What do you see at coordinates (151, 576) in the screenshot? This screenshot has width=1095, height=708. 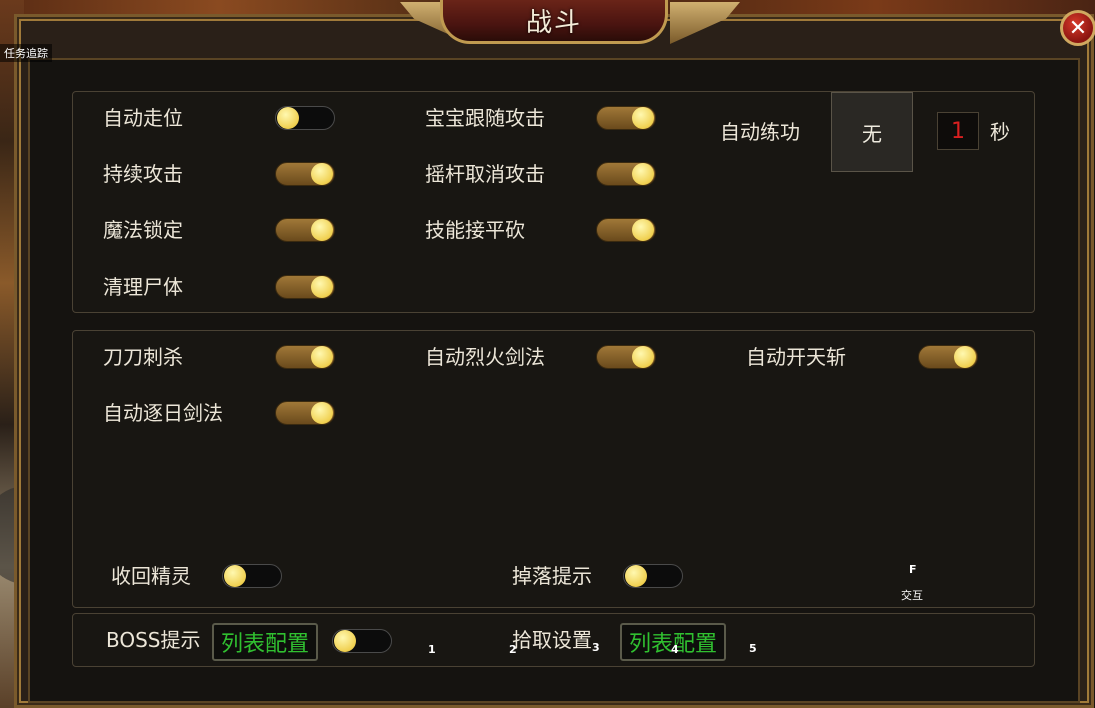 I see `toggle-label: 收回精灵` at bounding box center [151, 576].